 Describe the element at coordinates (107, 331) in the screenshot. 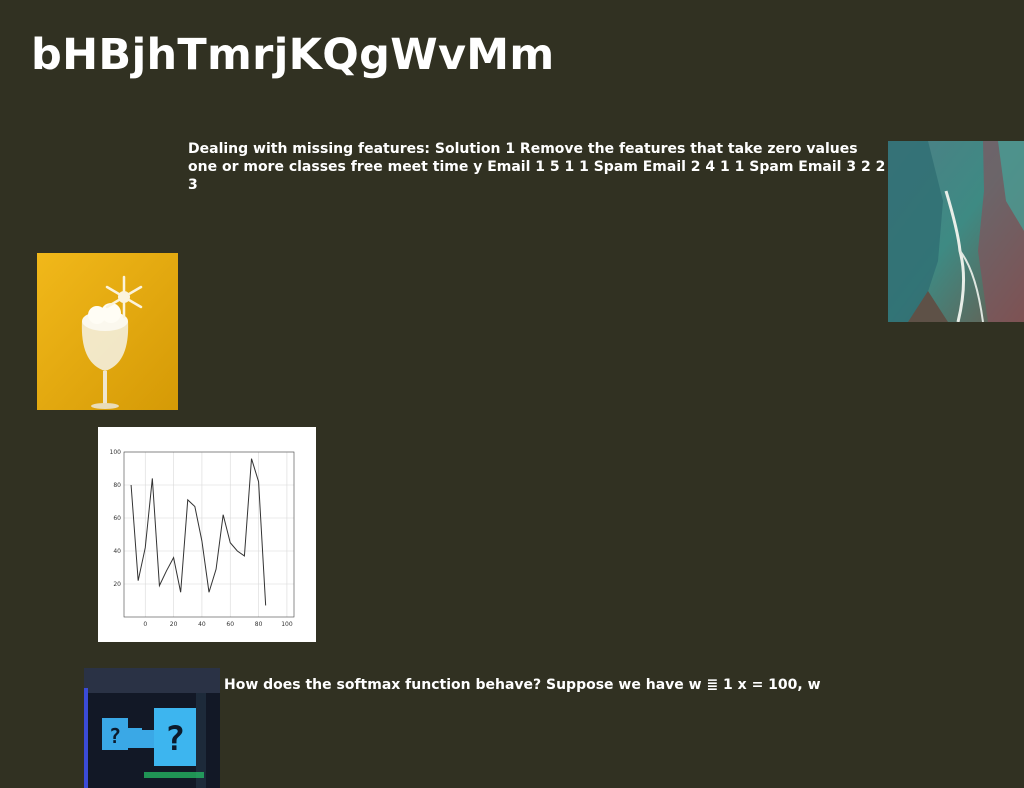

I see `snowflake-glass-photo` at that location.